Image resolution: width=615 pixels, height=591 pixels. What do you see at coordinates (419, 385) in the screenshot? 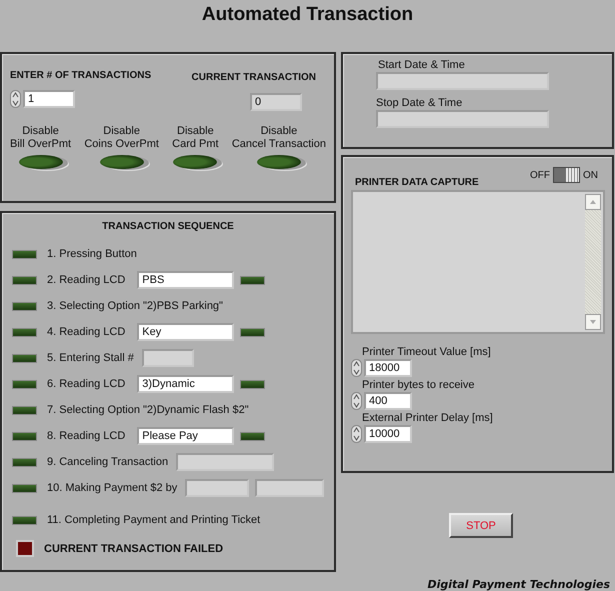
I see `setting-label: Printer bytes to receive` at bounding box center [419, 385].